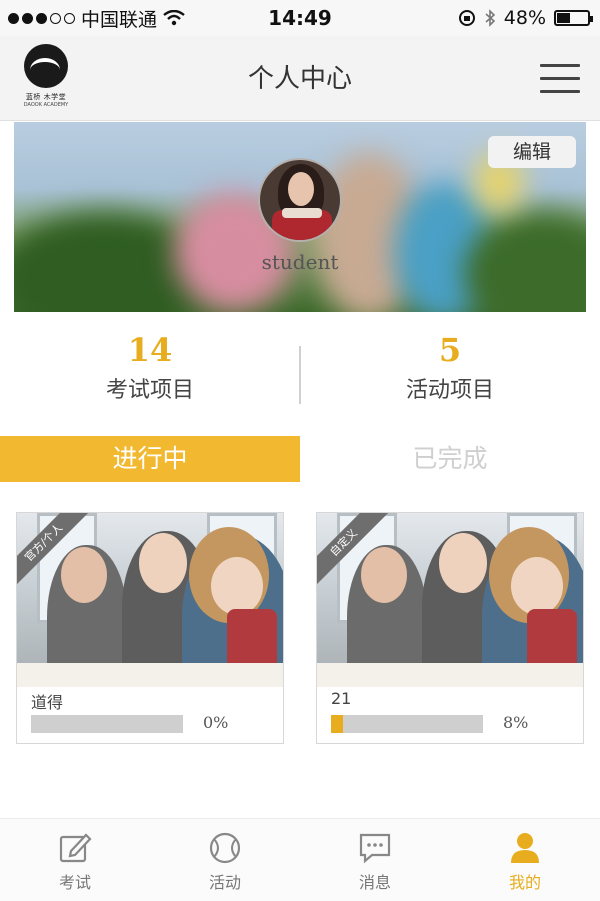  What do you see at coordinates (375, 848) in the screenshot?
I see `message-icon` at bounding box center [375, 848].